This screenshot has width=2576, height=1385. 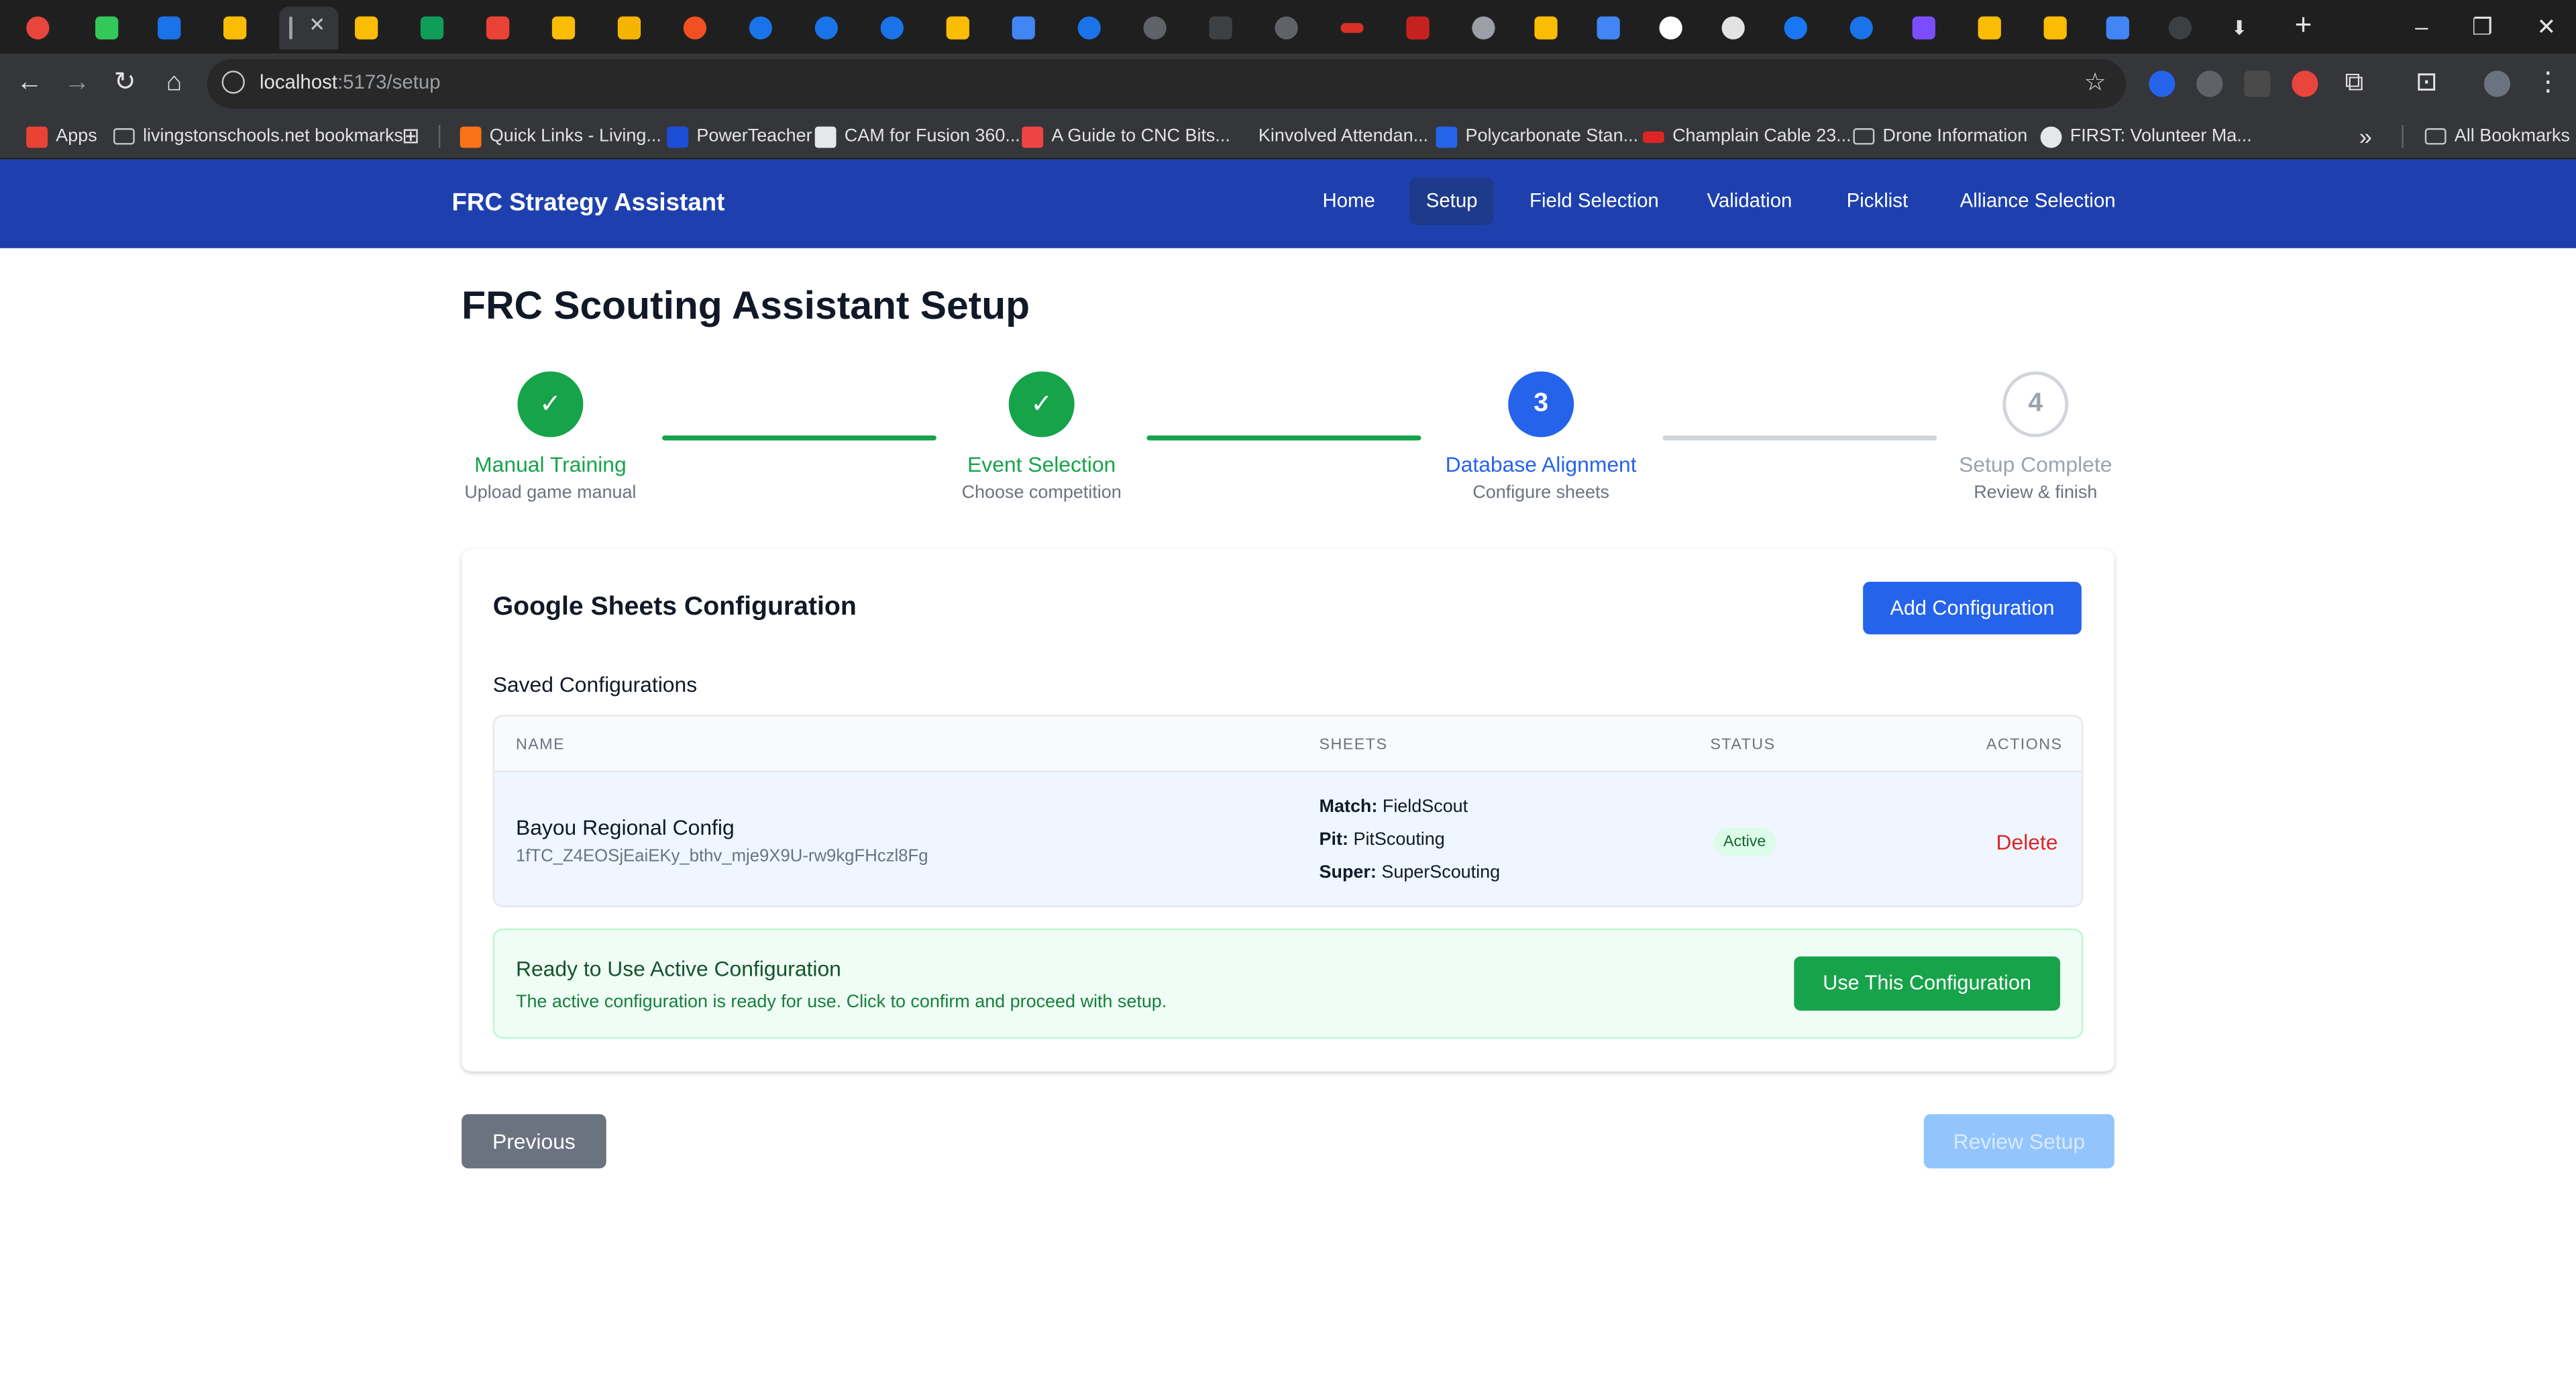 What do you see at coordinates (534, 1141) in the screenshot?
I see `previous-button: Previous` at bounding box center [534, 1141].